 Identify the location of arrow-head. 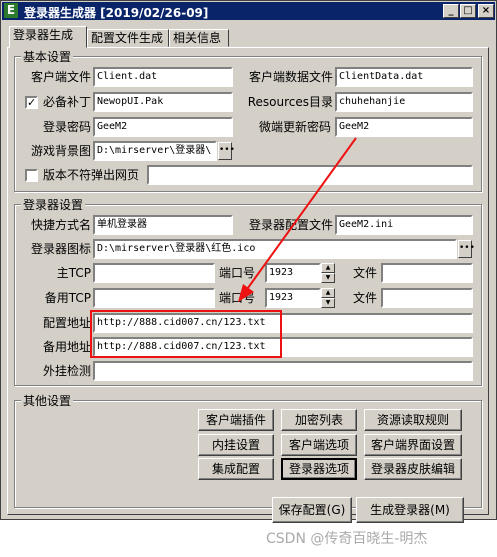
(246, 293).